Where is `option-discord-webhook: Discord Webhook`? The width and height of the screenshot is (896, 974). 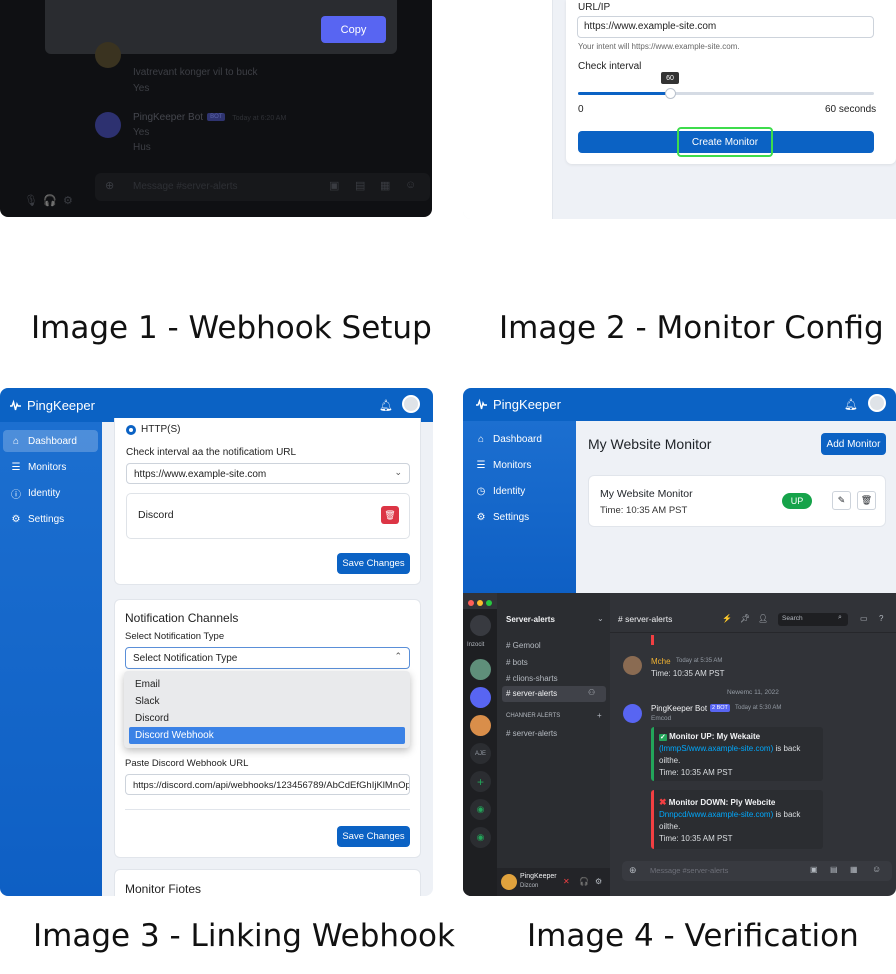
option-discord-webhook: Discord Webhook is located at coordinates (267, 735).